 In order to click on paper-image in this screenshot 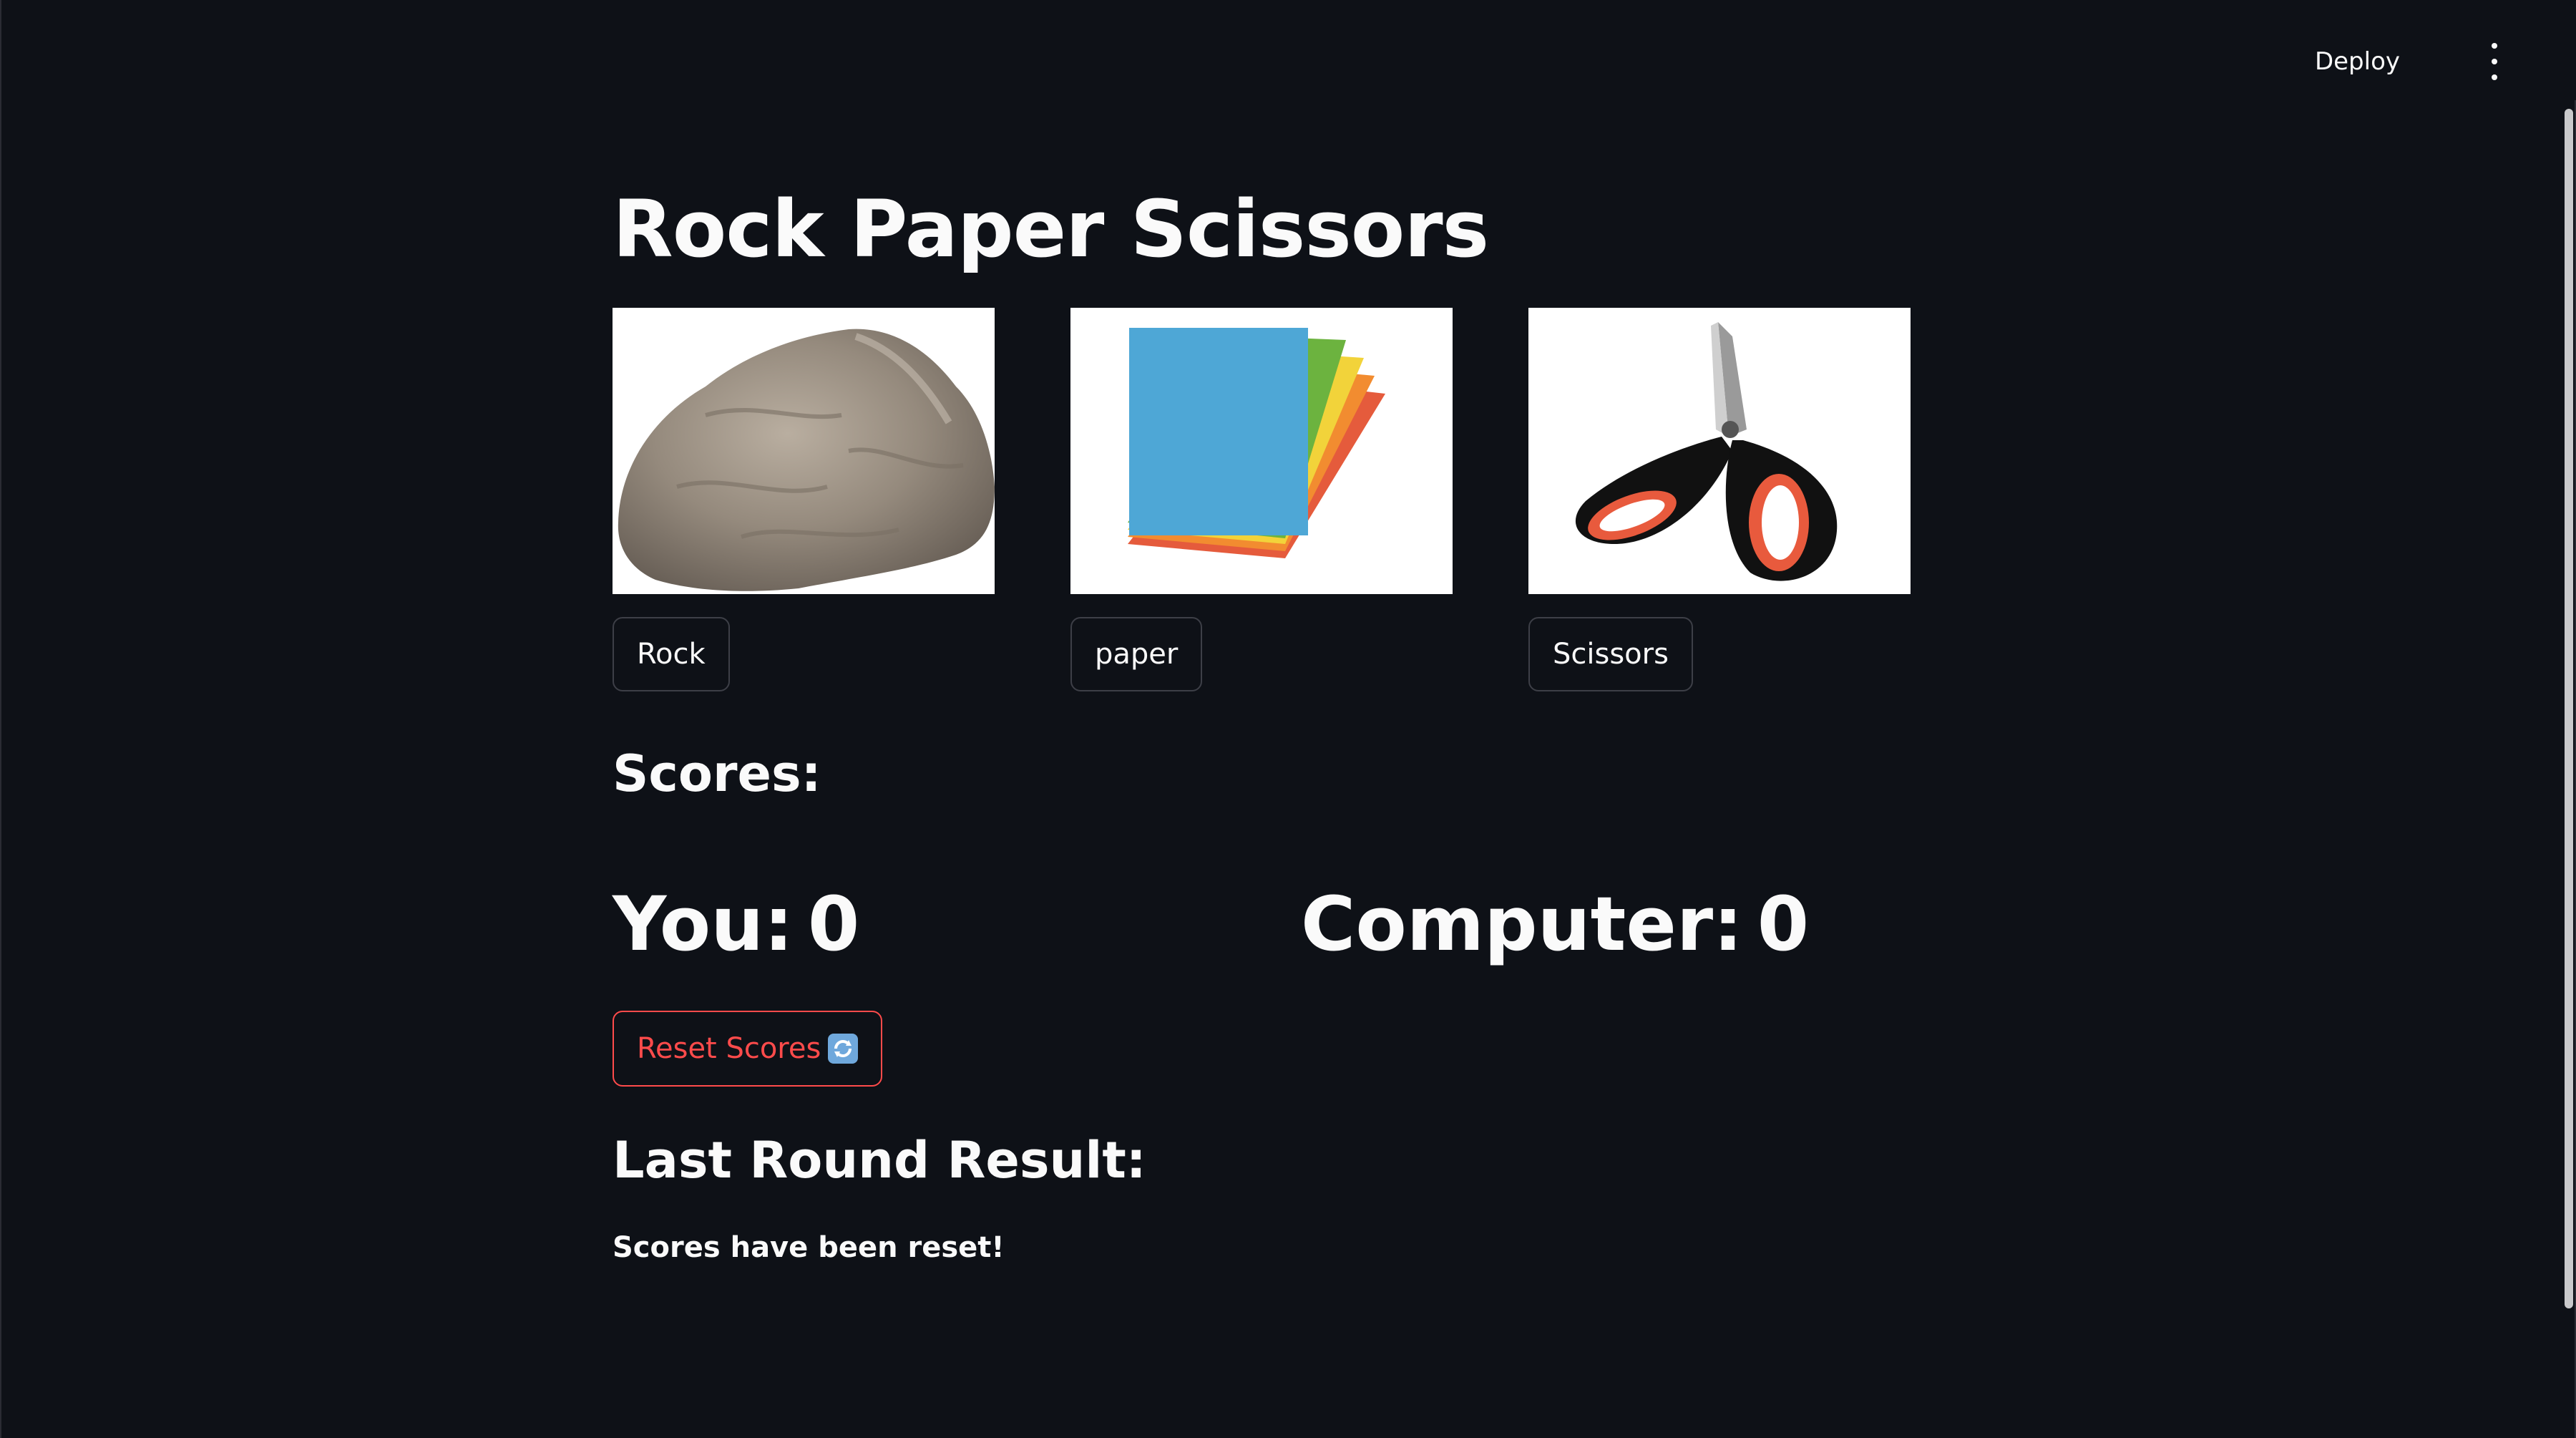, I will do `click(1261, 451)`.